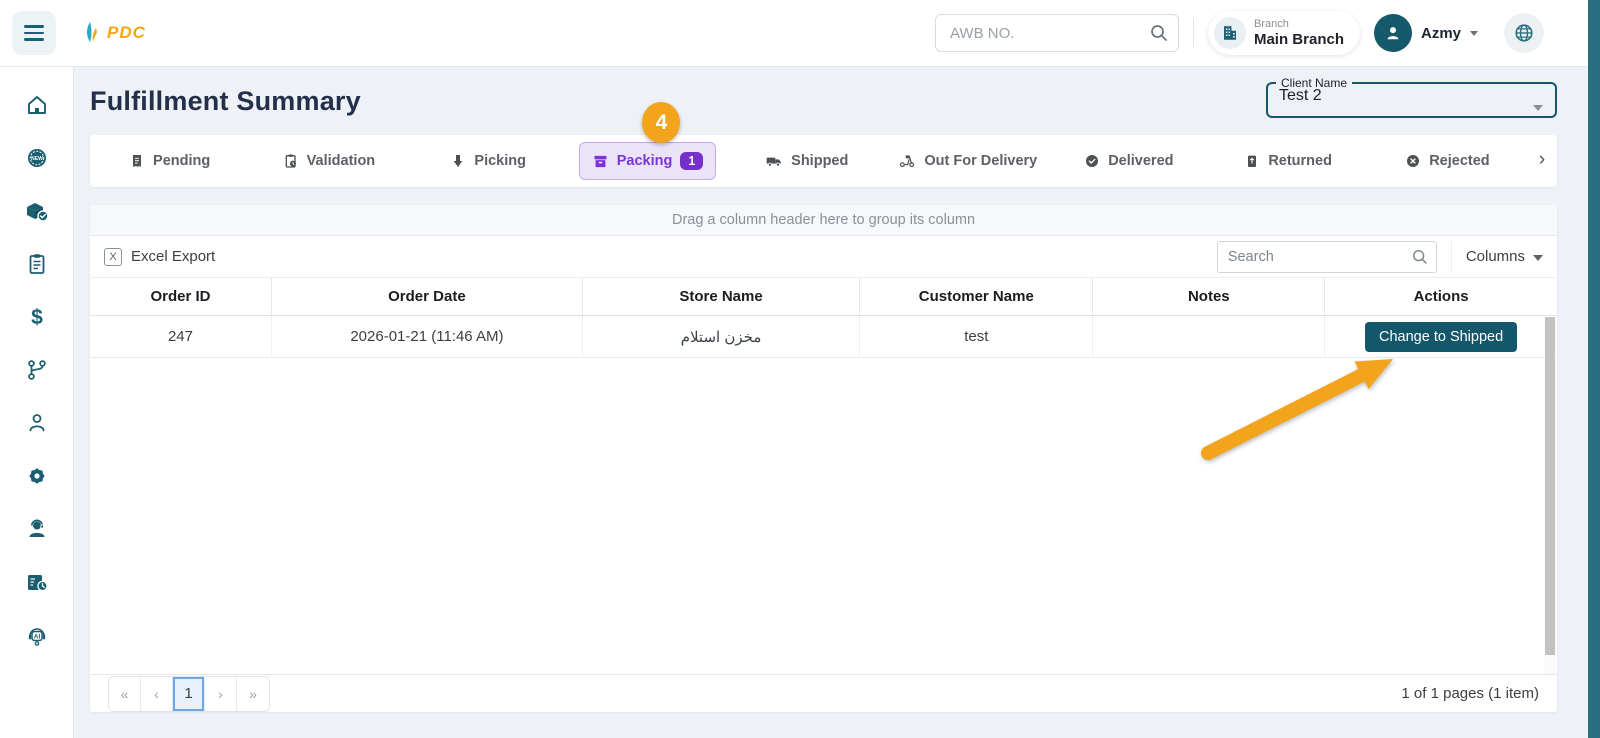  I want to click on page-scrollbar, so click(1594, 369).